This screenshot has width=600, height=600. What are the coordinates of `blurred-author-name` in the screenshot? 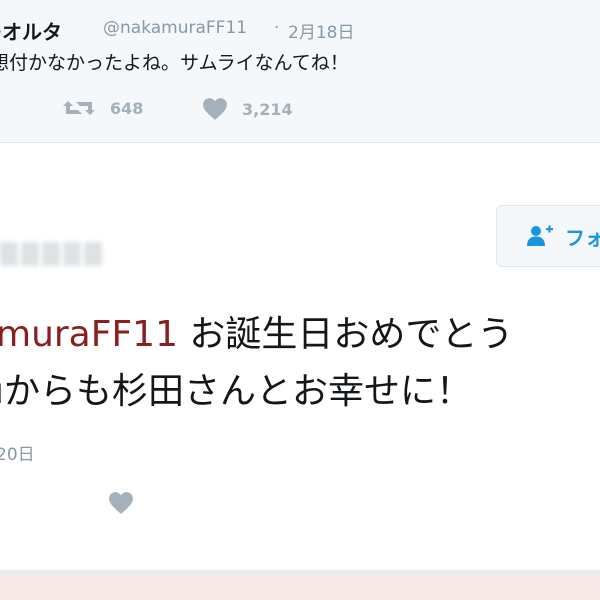 It's located at (51, 254).